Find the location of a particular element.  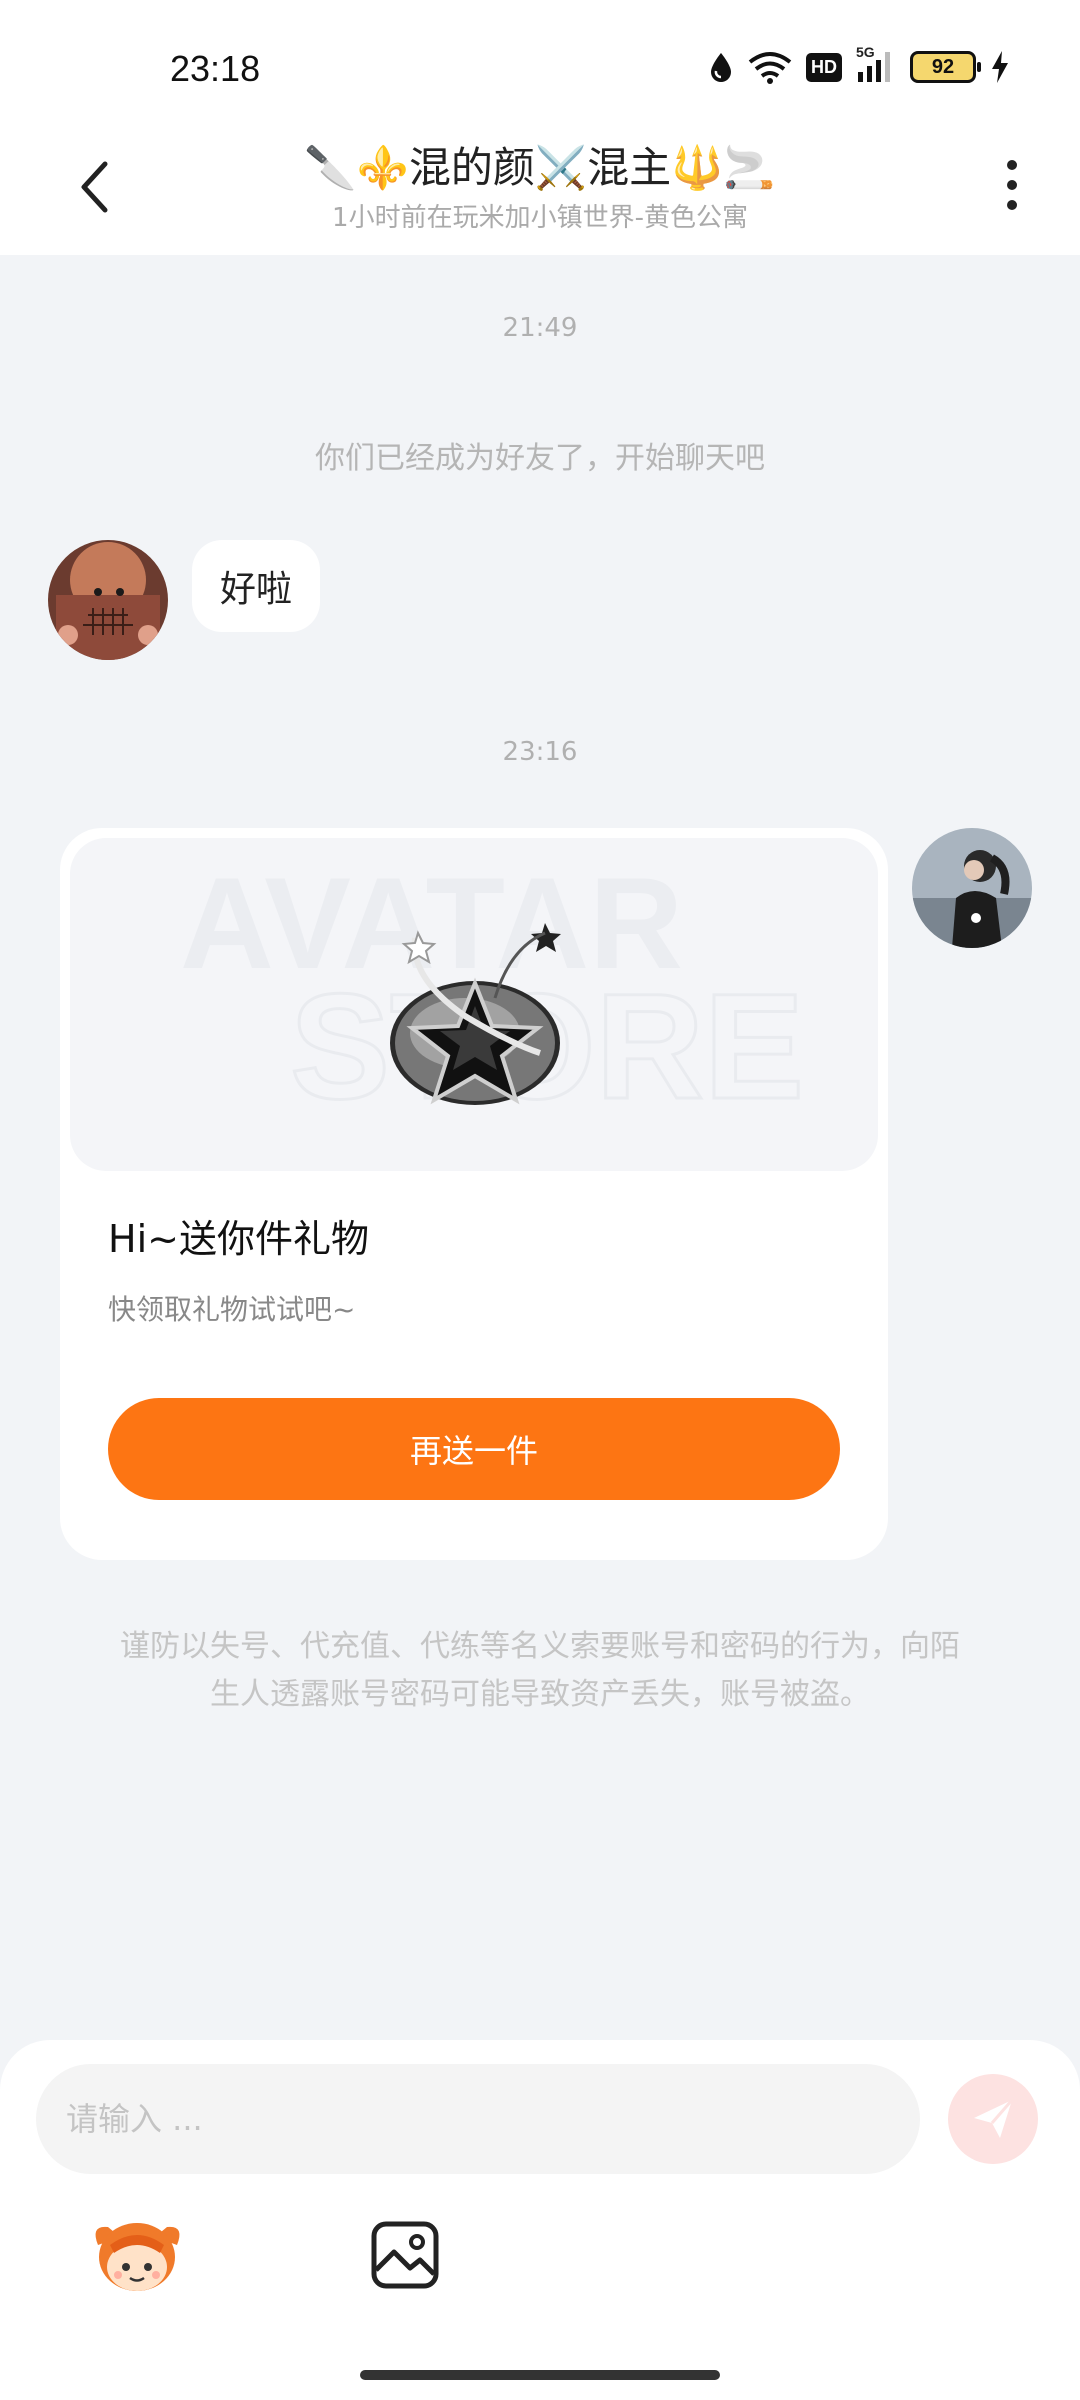

drop-icon is located at coordinates (721, 67).